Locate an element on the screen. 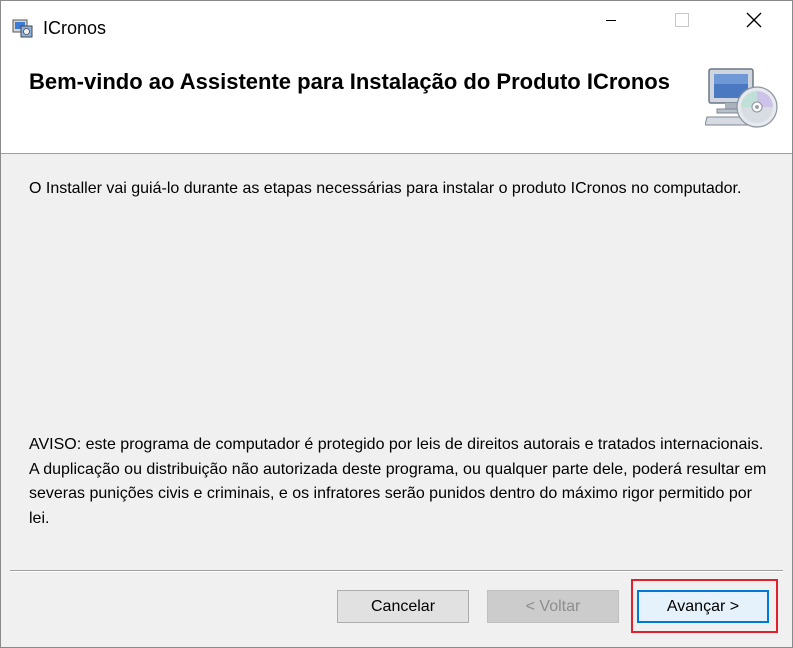 The height and width of the screenshot is (648, 793). title-bar: ICronos is located at coordinates (396, 20).